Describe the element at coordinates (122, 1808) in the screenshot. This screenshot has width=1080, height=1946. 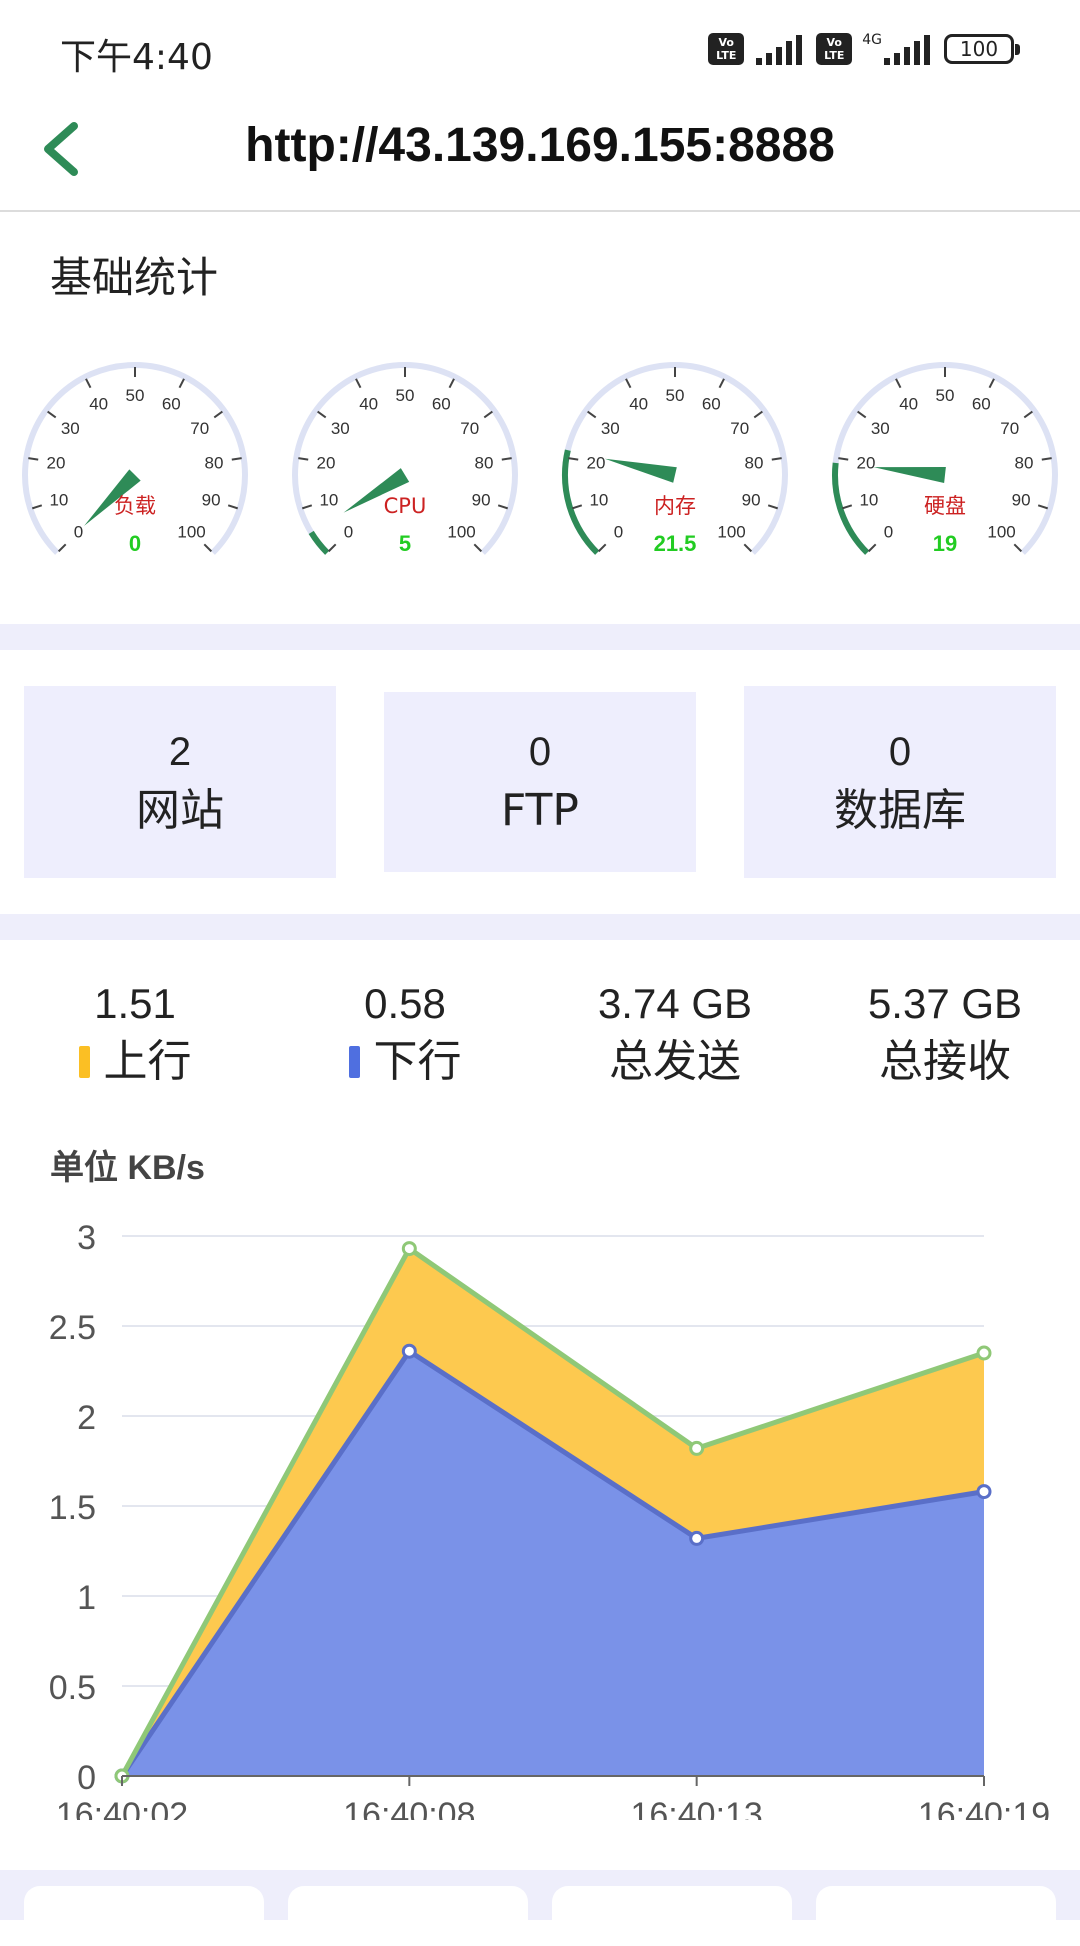
I see `chart-x-tick-label: 16:40:02` at that location.